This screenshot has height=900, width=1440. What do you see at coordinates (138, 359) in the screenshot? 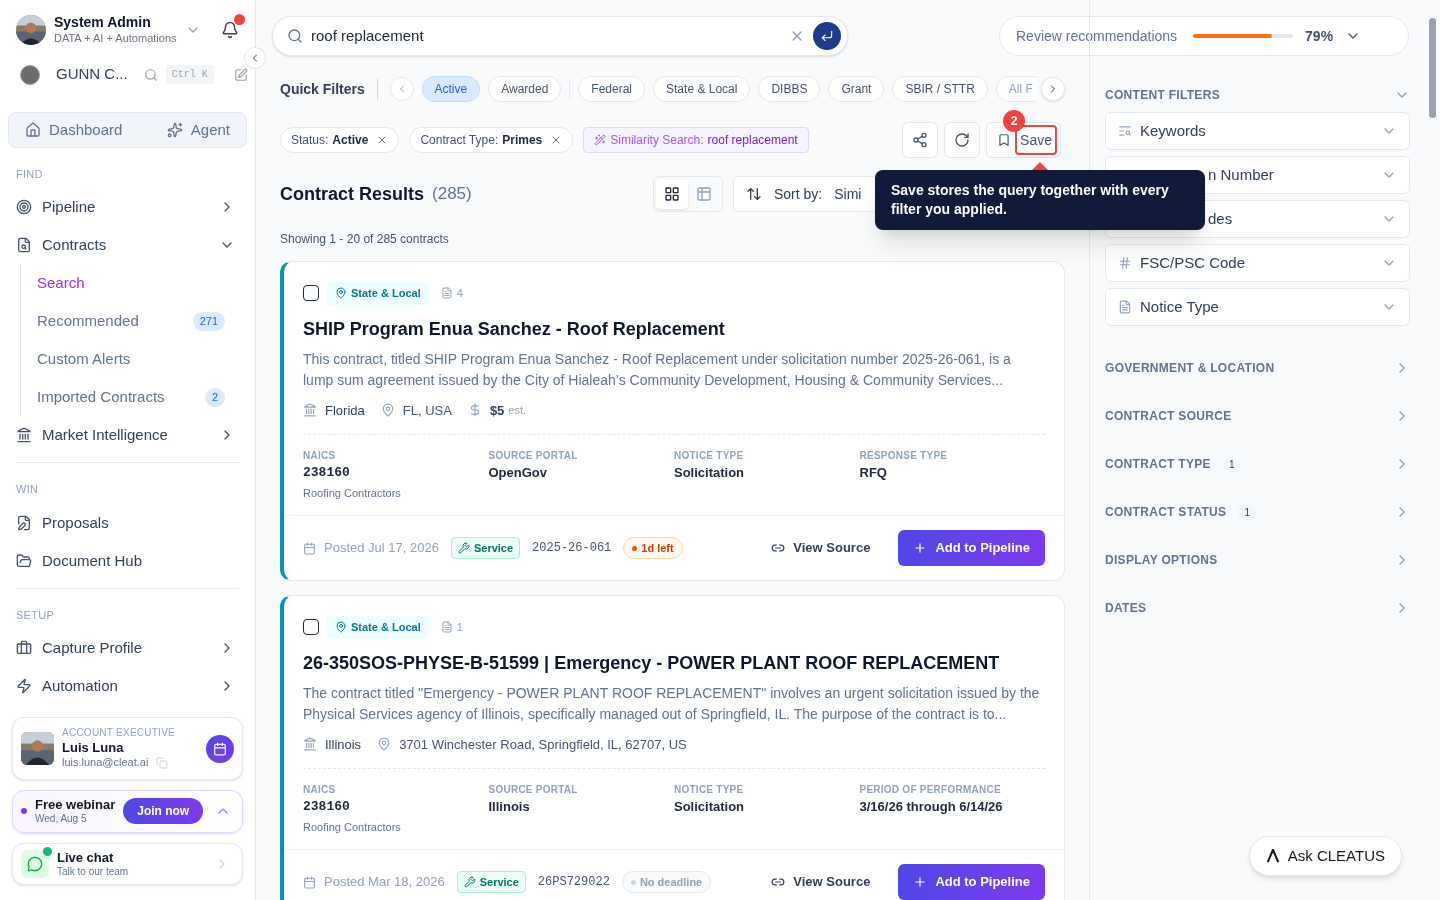
I see `sub-nav-item: Custom Alerts` at bounding box center [138, 359].